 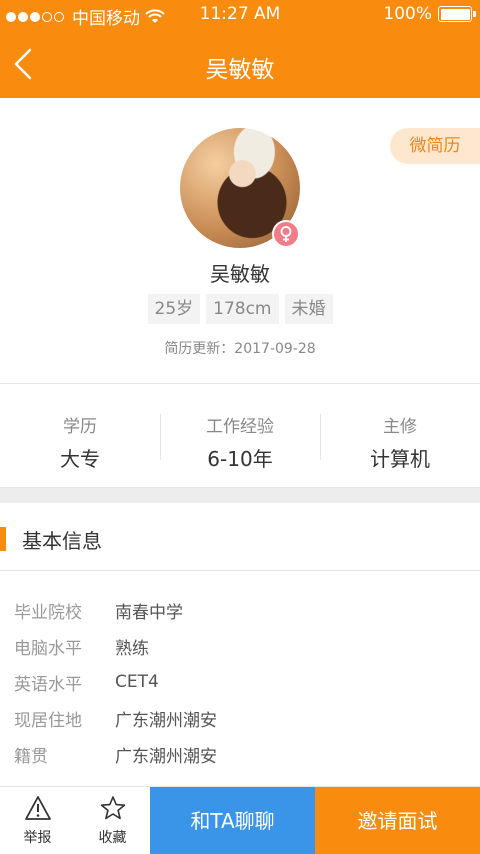 What do you see at coordinates (240, 718) in the screenshot?
I see `info-row-residence: 现居住地 广东潮州潮安` at bounding box center [240, 718].